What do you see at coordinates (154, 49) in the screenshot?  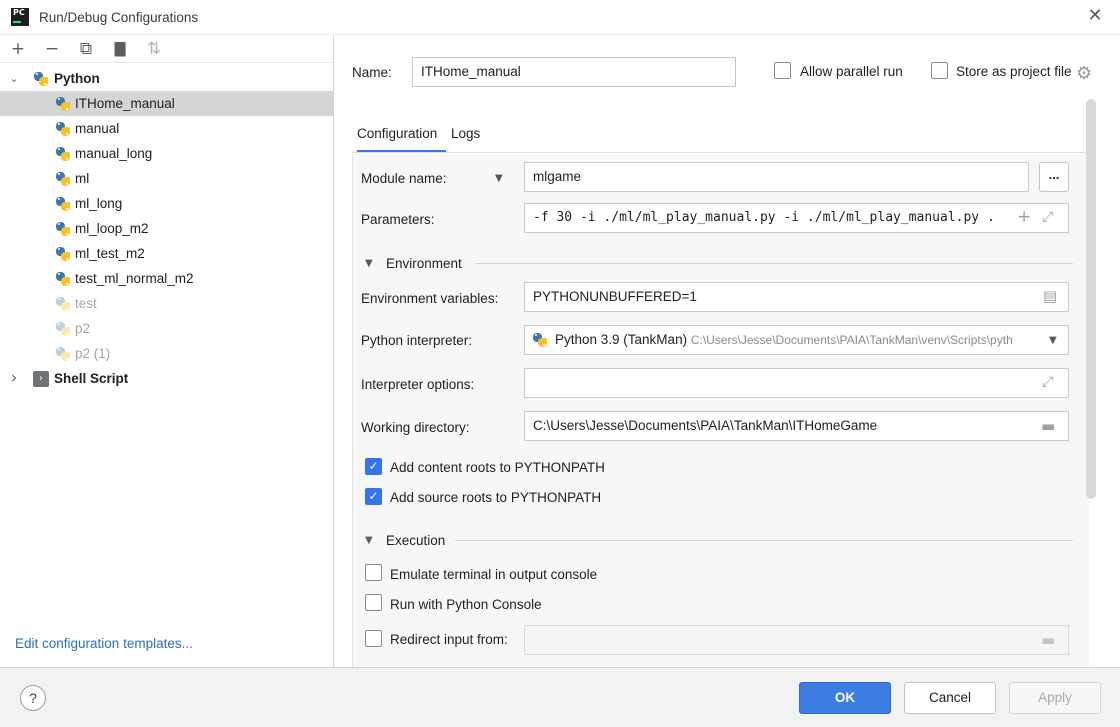 I see `sort-icon: ⇅` at bounding box center [154, 49].